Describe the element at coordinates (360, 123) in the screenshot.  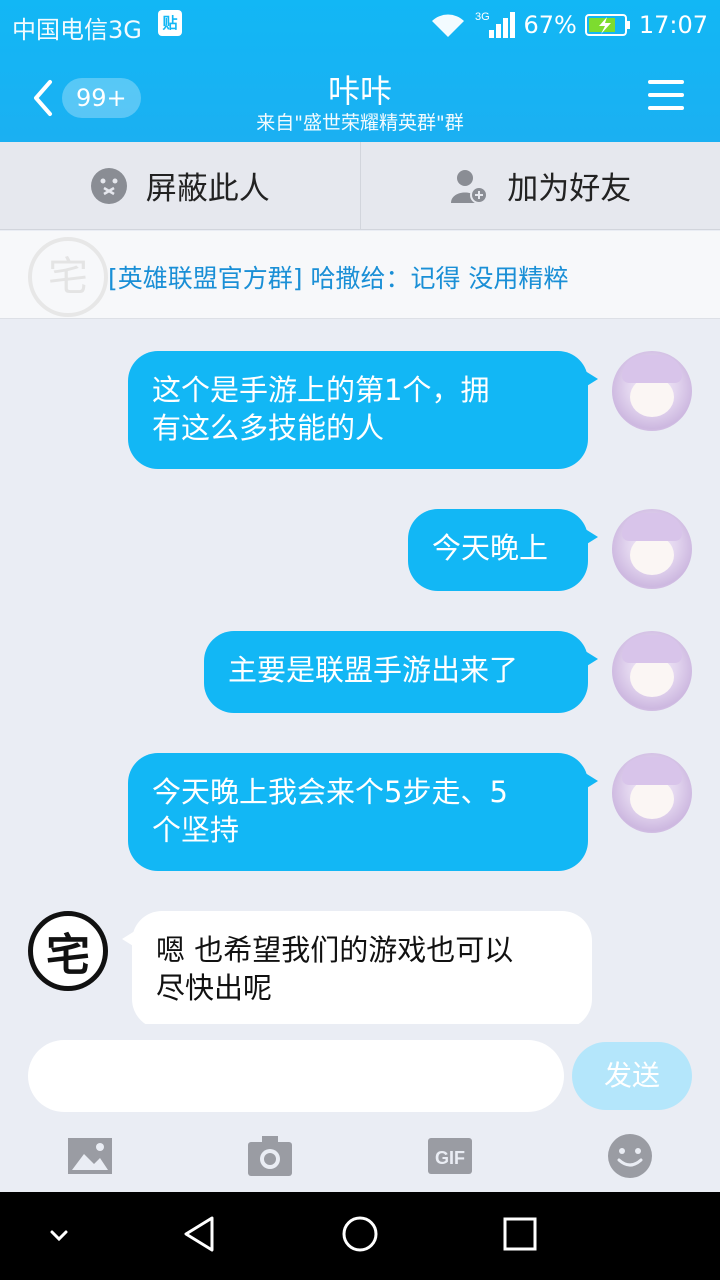
I see `chat-subtitle: 来自"盛世荣耀精英群"群` at that location.